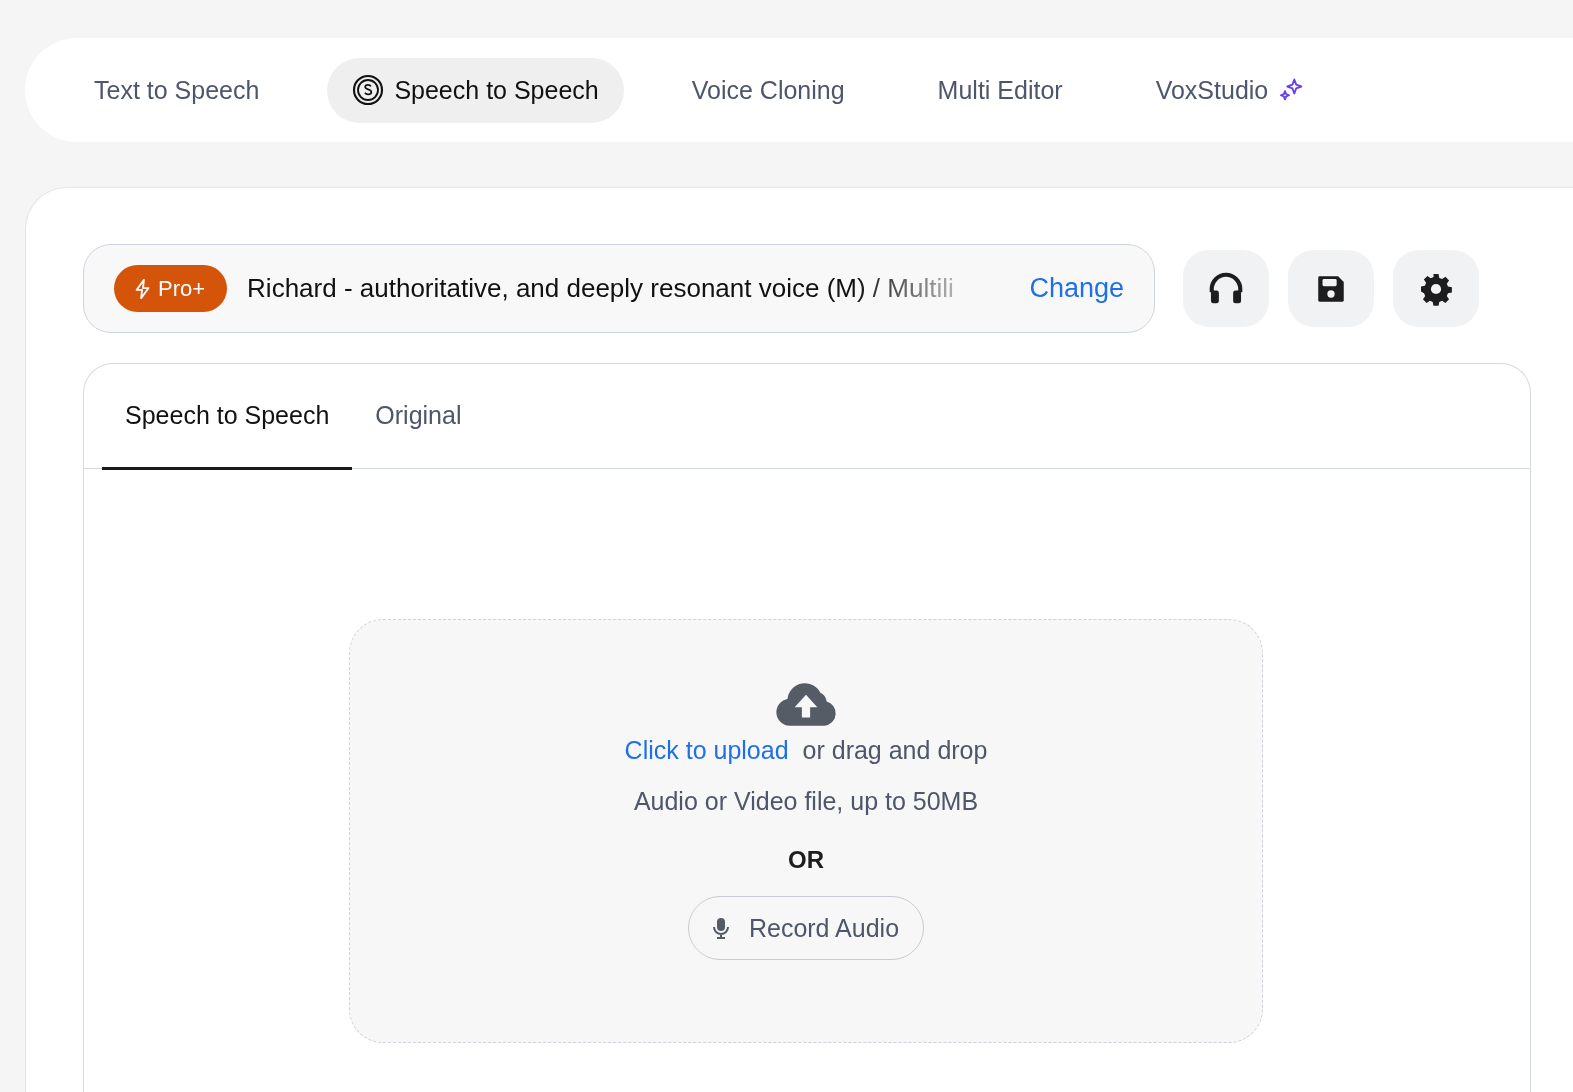 The image size is (1573, 1092). Describe the element at coordinates (1000, 90) in the screenshot. I see `nav-tab: Multi Editor` at that location.